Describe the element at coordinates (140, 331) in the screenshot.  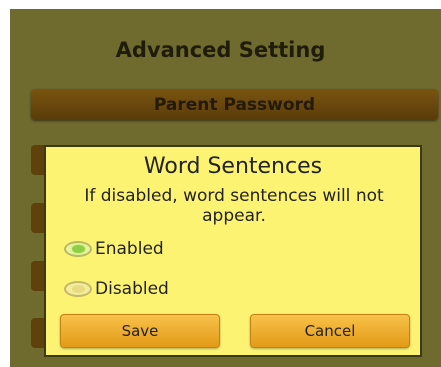
I see `save-button: Save` at that location.